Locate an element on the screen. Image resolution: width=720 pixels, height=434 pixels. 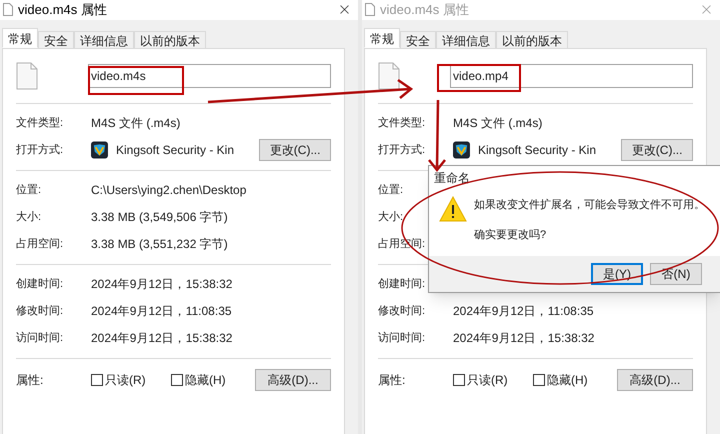
field-value: 3.38 MB (3,551,232 字节) is located at coordinates (159, 244).